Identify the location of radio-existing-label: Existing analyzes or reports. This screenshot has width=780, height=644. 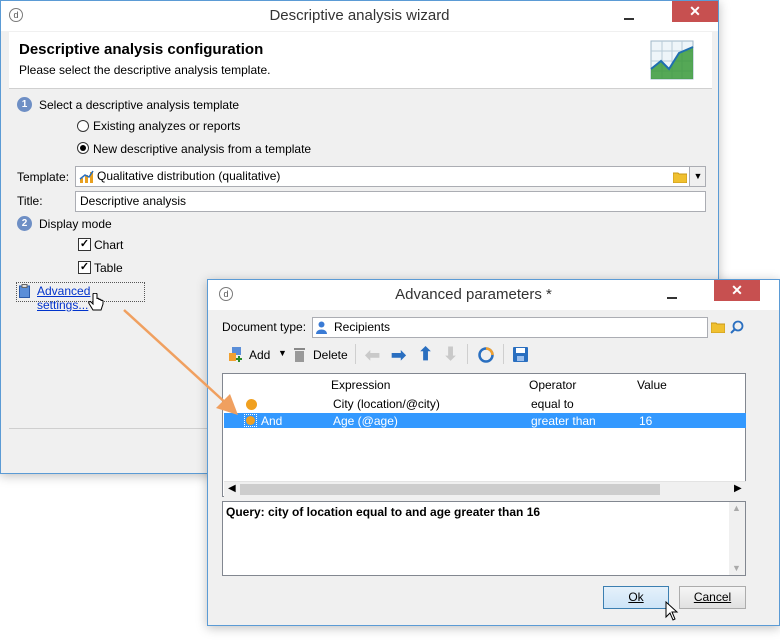
(167, 126).